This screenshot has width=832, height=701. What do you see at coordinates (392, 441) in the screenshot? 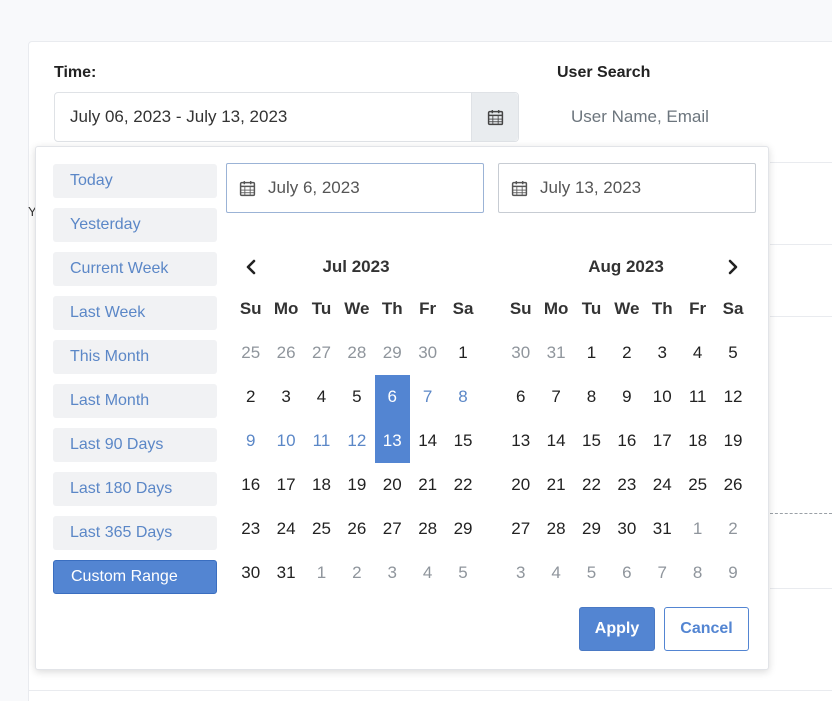
I see `selected-day-cell: 13` at bounding box center [392, 441].